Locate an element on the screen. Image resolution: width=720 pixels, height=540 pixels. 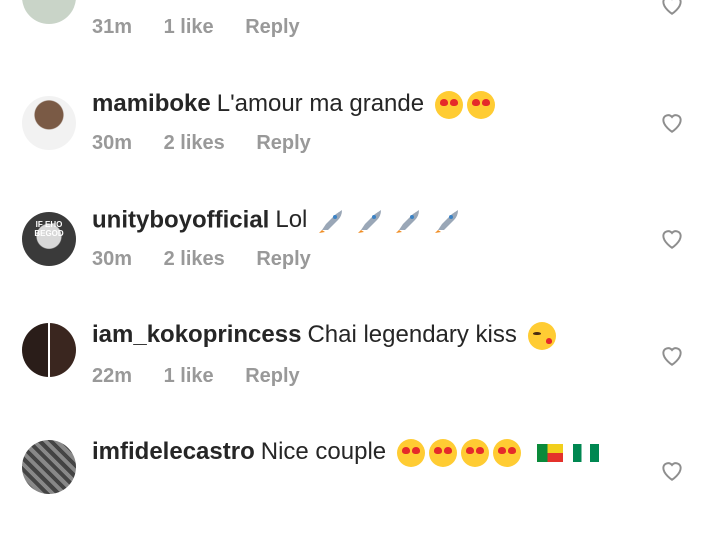
comment-text: Chai legendary kiss is located at coordinates (412, 334).